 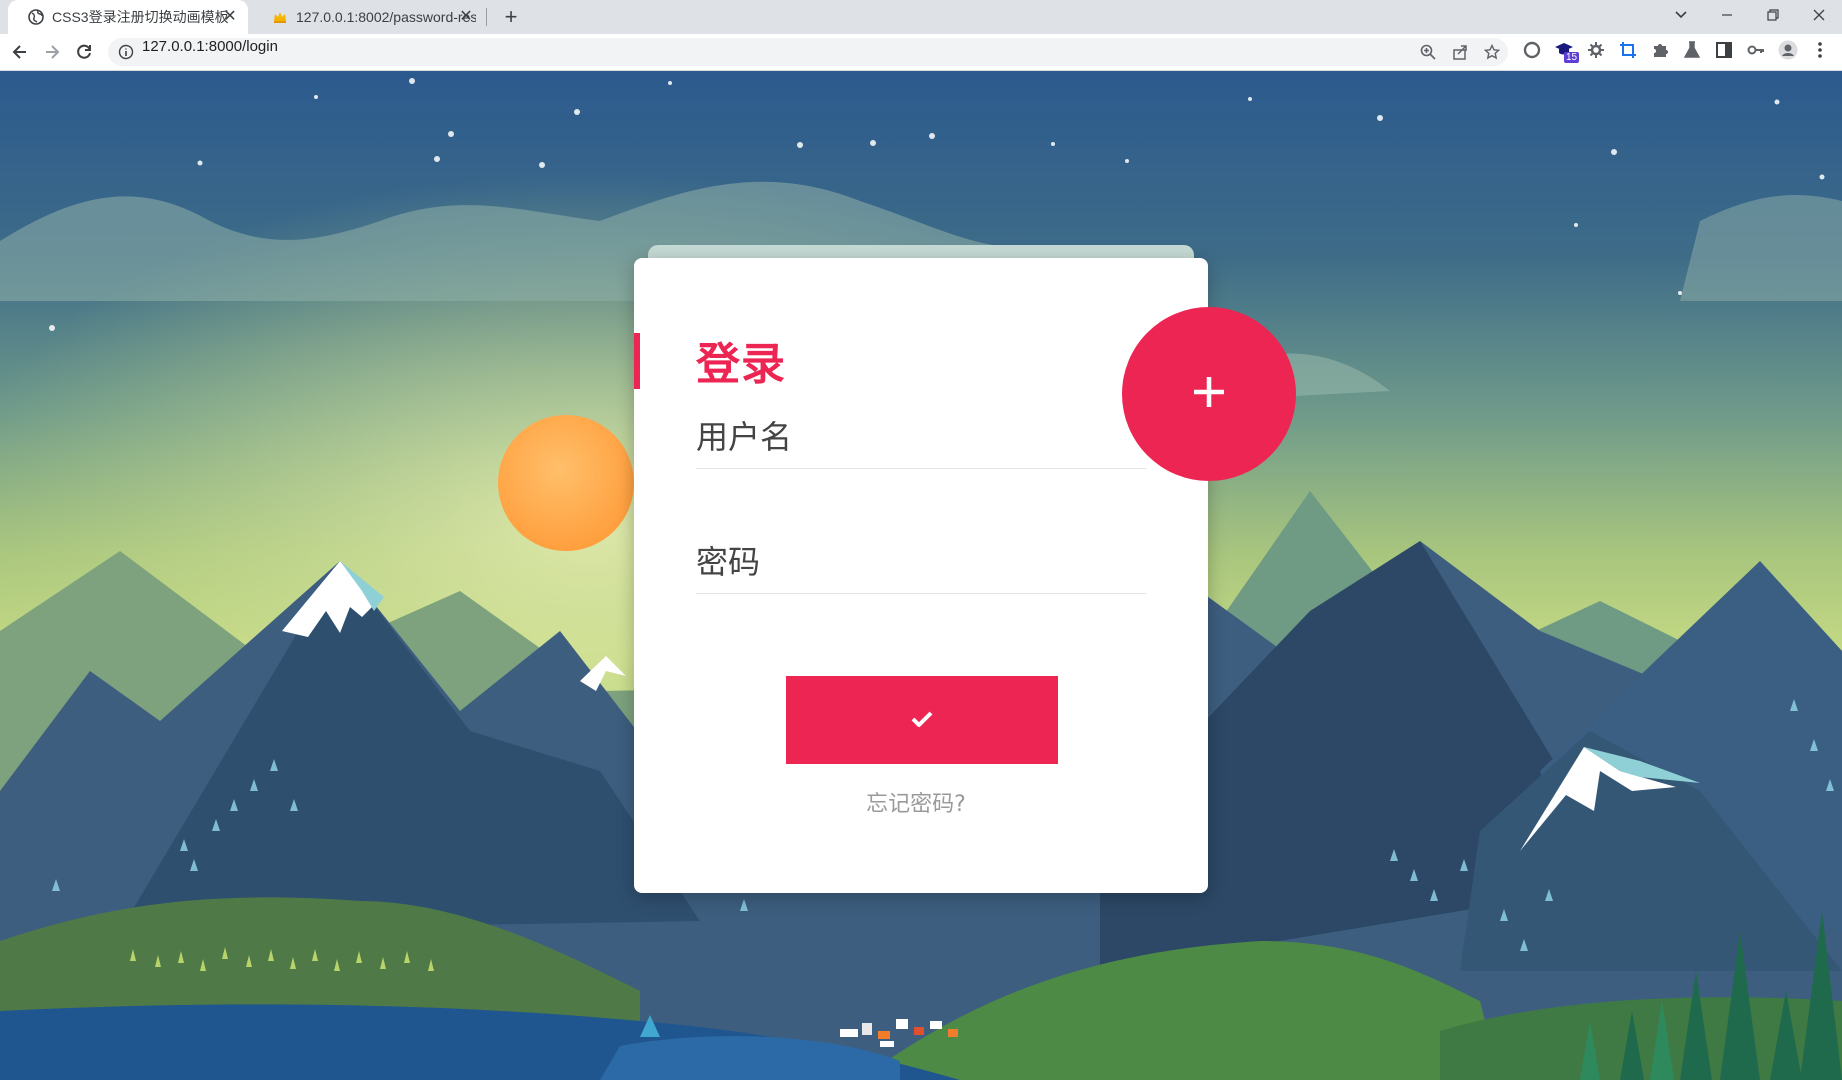 What do you see at coordinates (1773, 15) in the screenshot?
I see `restore-icon` at bounding box center [1773, 15].